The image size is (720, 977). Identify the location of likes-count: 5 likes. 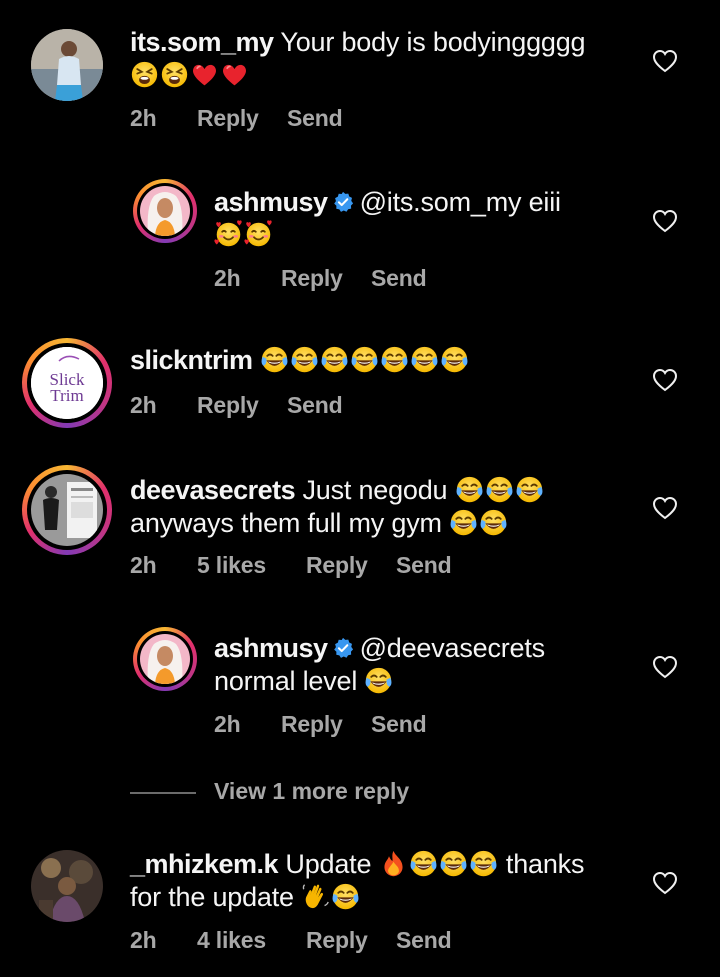
(231, 565).